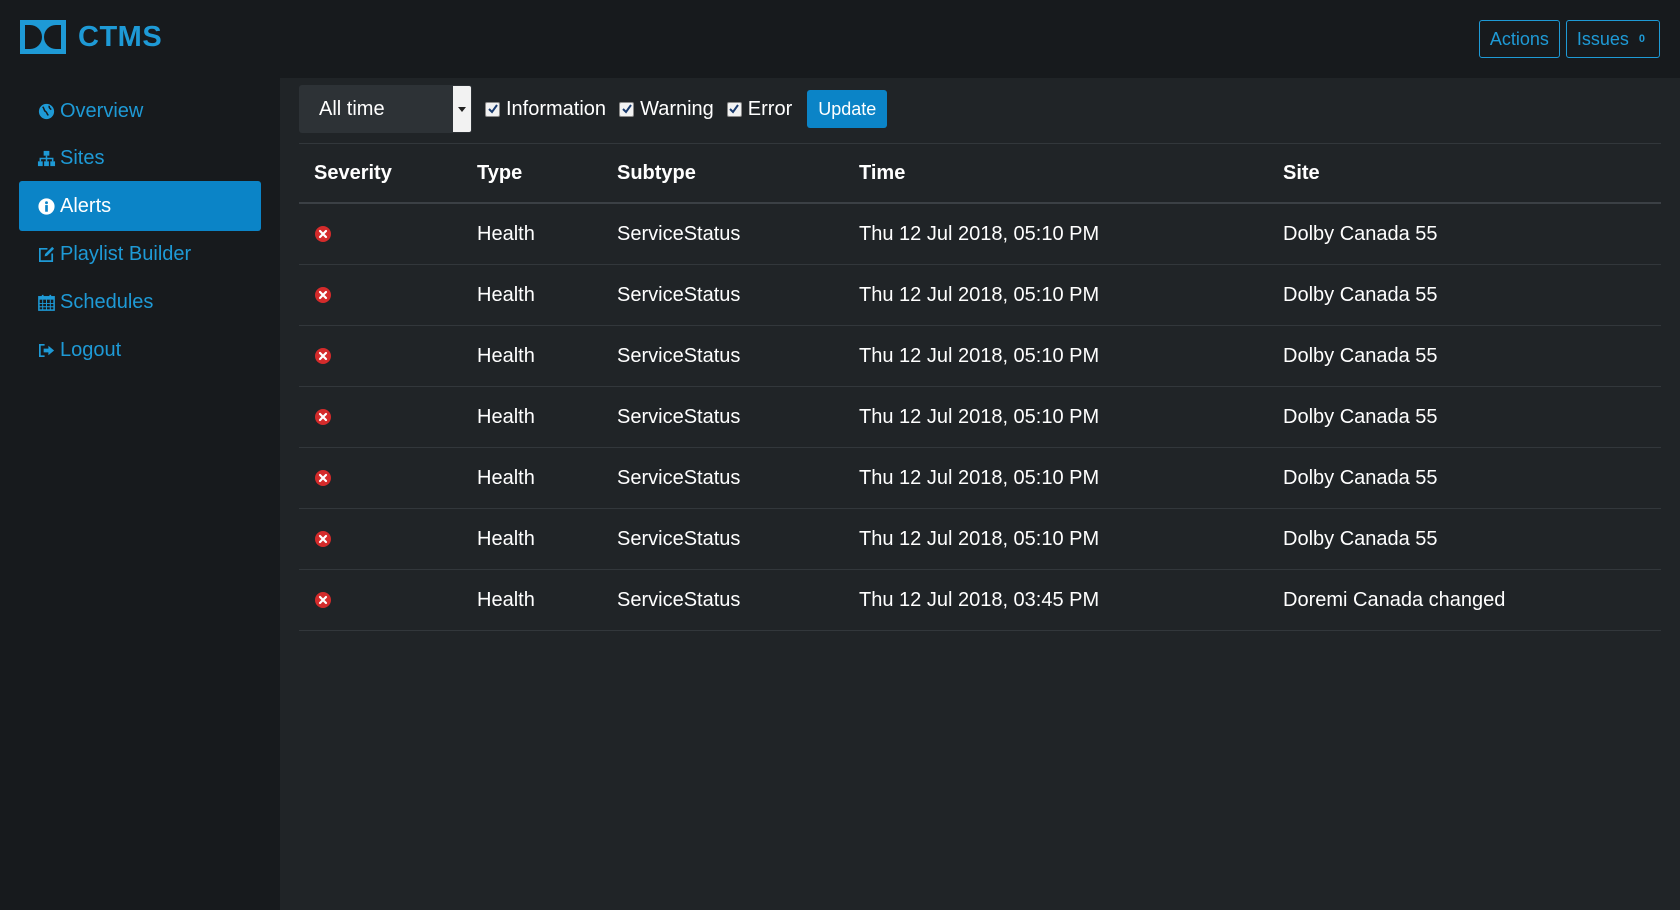  I want to click on brand-name: CTMS, so click(120, 36).